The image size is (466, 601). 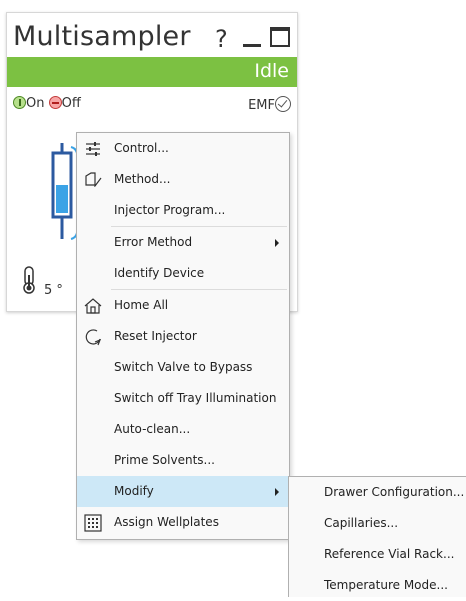 What do you see at coordinates (93, 149) in the screenshot?
I see `sliders-icon` at bounding box center [93, 149].